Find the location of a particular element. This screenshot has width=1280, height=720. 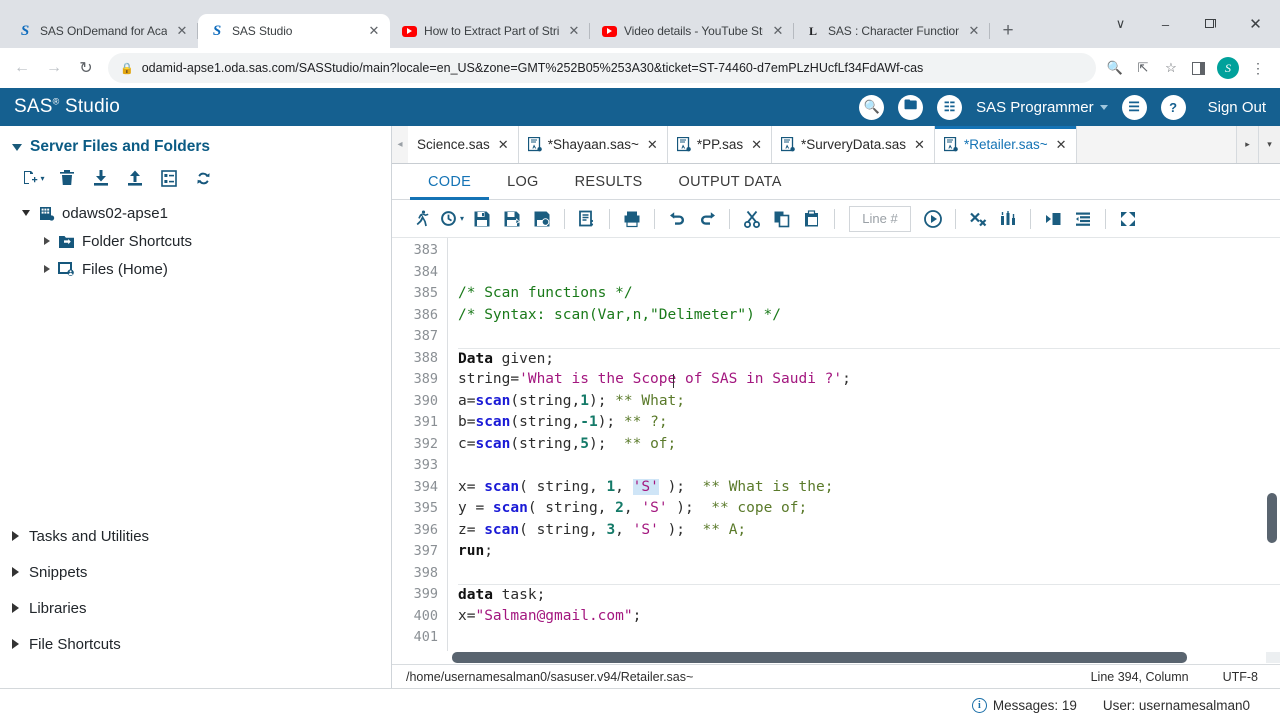

avatar: S is located at coordinates (1228, 68).